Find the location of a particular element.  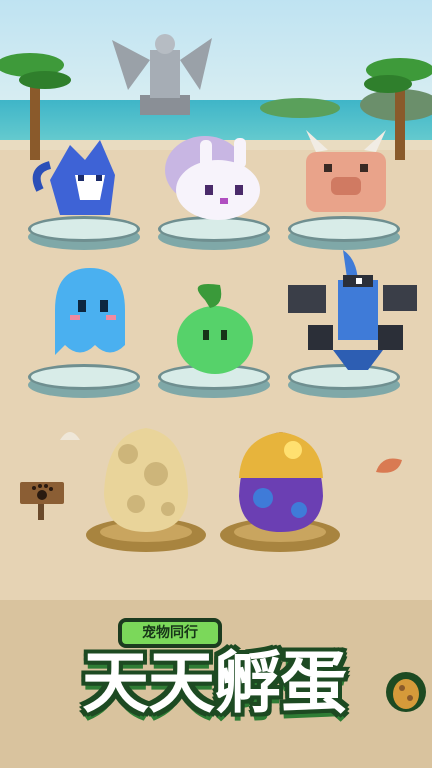

green-slime-pet is located at coordinates (215, 330).